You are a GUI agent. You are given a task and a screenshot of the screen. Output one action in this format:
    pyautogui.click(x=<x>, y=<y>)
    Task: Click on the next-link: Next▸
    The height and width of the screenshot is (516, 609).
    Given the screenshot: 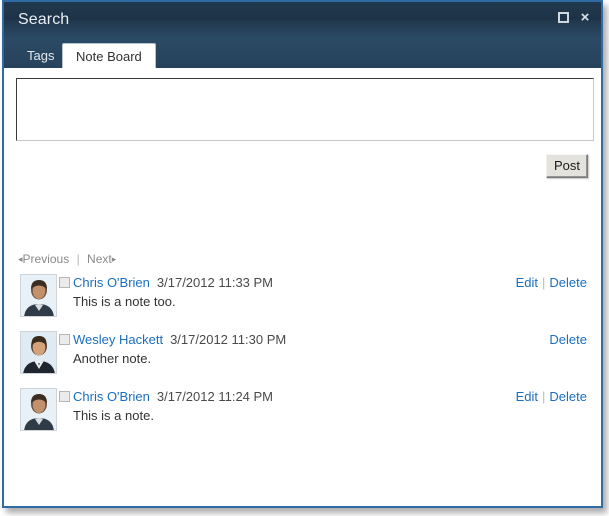 What is the action you would take?
    pyautogui.click(x=101, y=259)
    